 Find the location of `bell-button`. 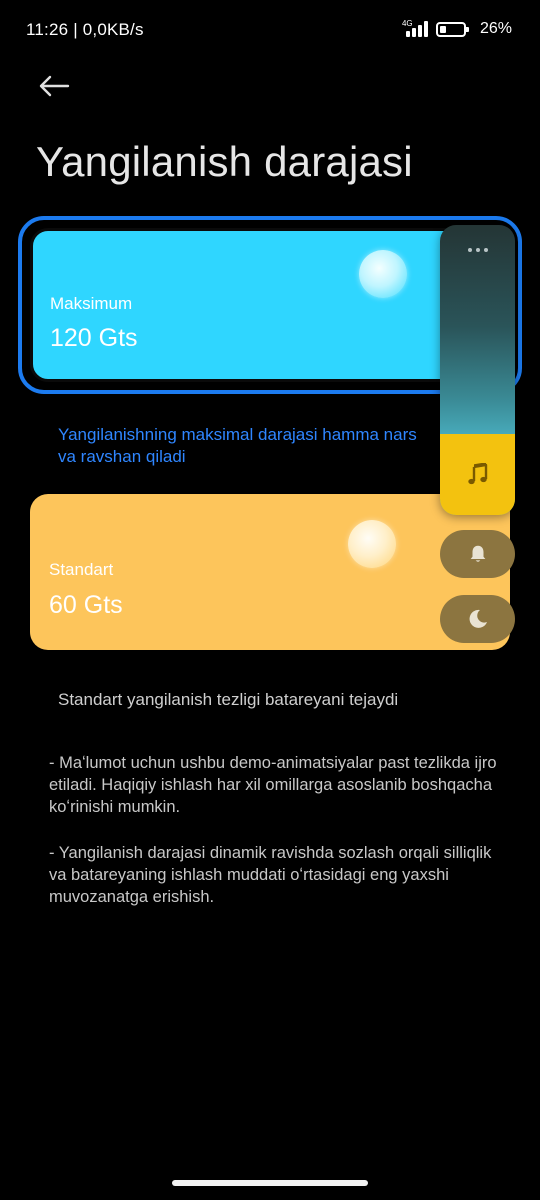

bell-button is located at coordinates (477, 554).